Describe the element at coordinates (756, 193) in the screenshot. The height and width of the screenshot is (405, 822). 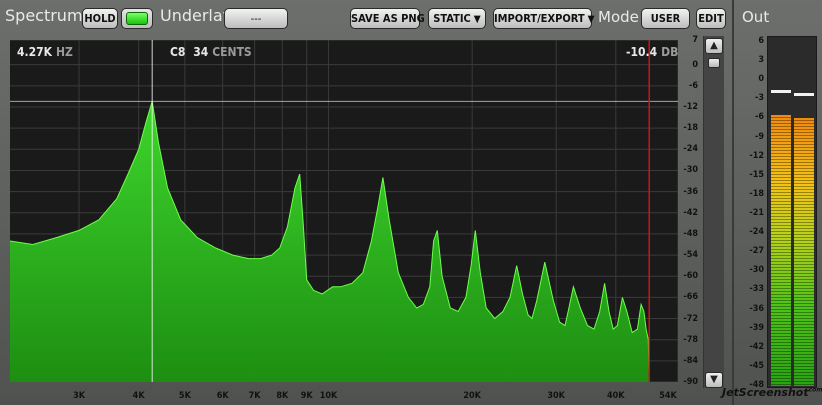
I see `meter-tick-label: -18` at that location.